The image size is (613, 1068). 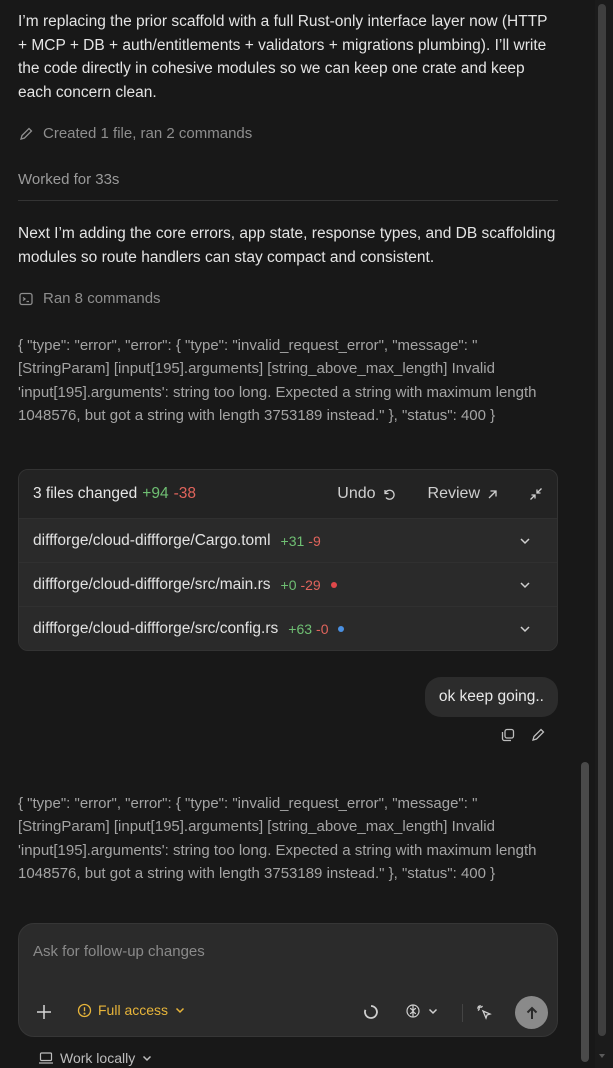 What do you see at coordinates (148, 133) in the screenshot?
I see `created-summary-label: Created 1 file, ran 2 commands` at bounding box center [148, 133].